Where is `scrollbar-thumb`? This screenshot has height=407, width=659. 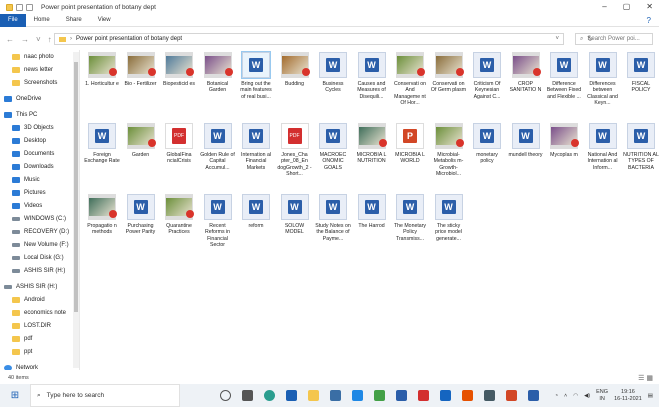
scrollbar-thumb is located at coordinates (76, 187).